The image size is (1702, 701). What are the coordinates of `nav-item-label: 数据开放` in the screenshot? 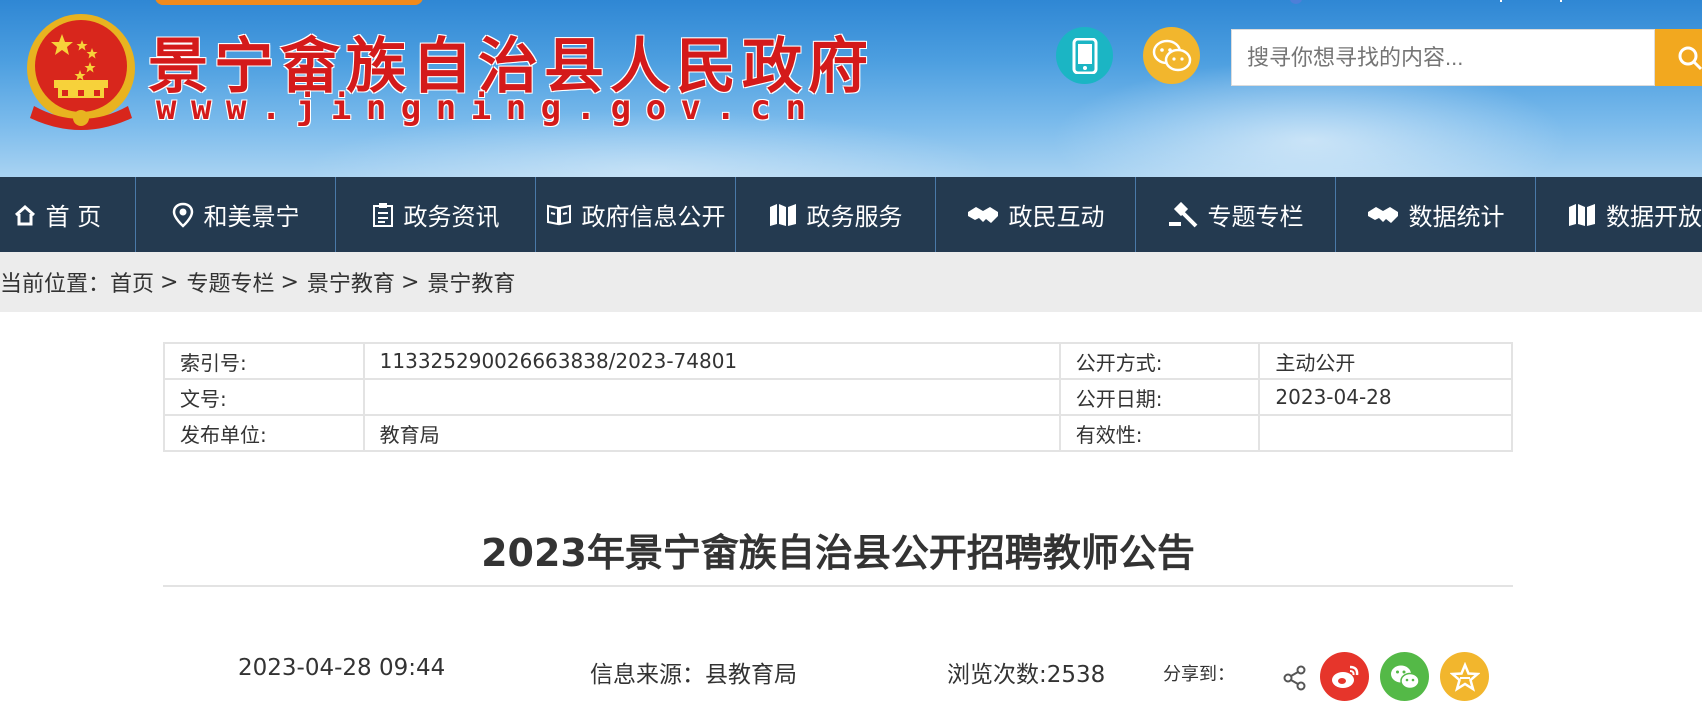 It's located at (1654, 217).